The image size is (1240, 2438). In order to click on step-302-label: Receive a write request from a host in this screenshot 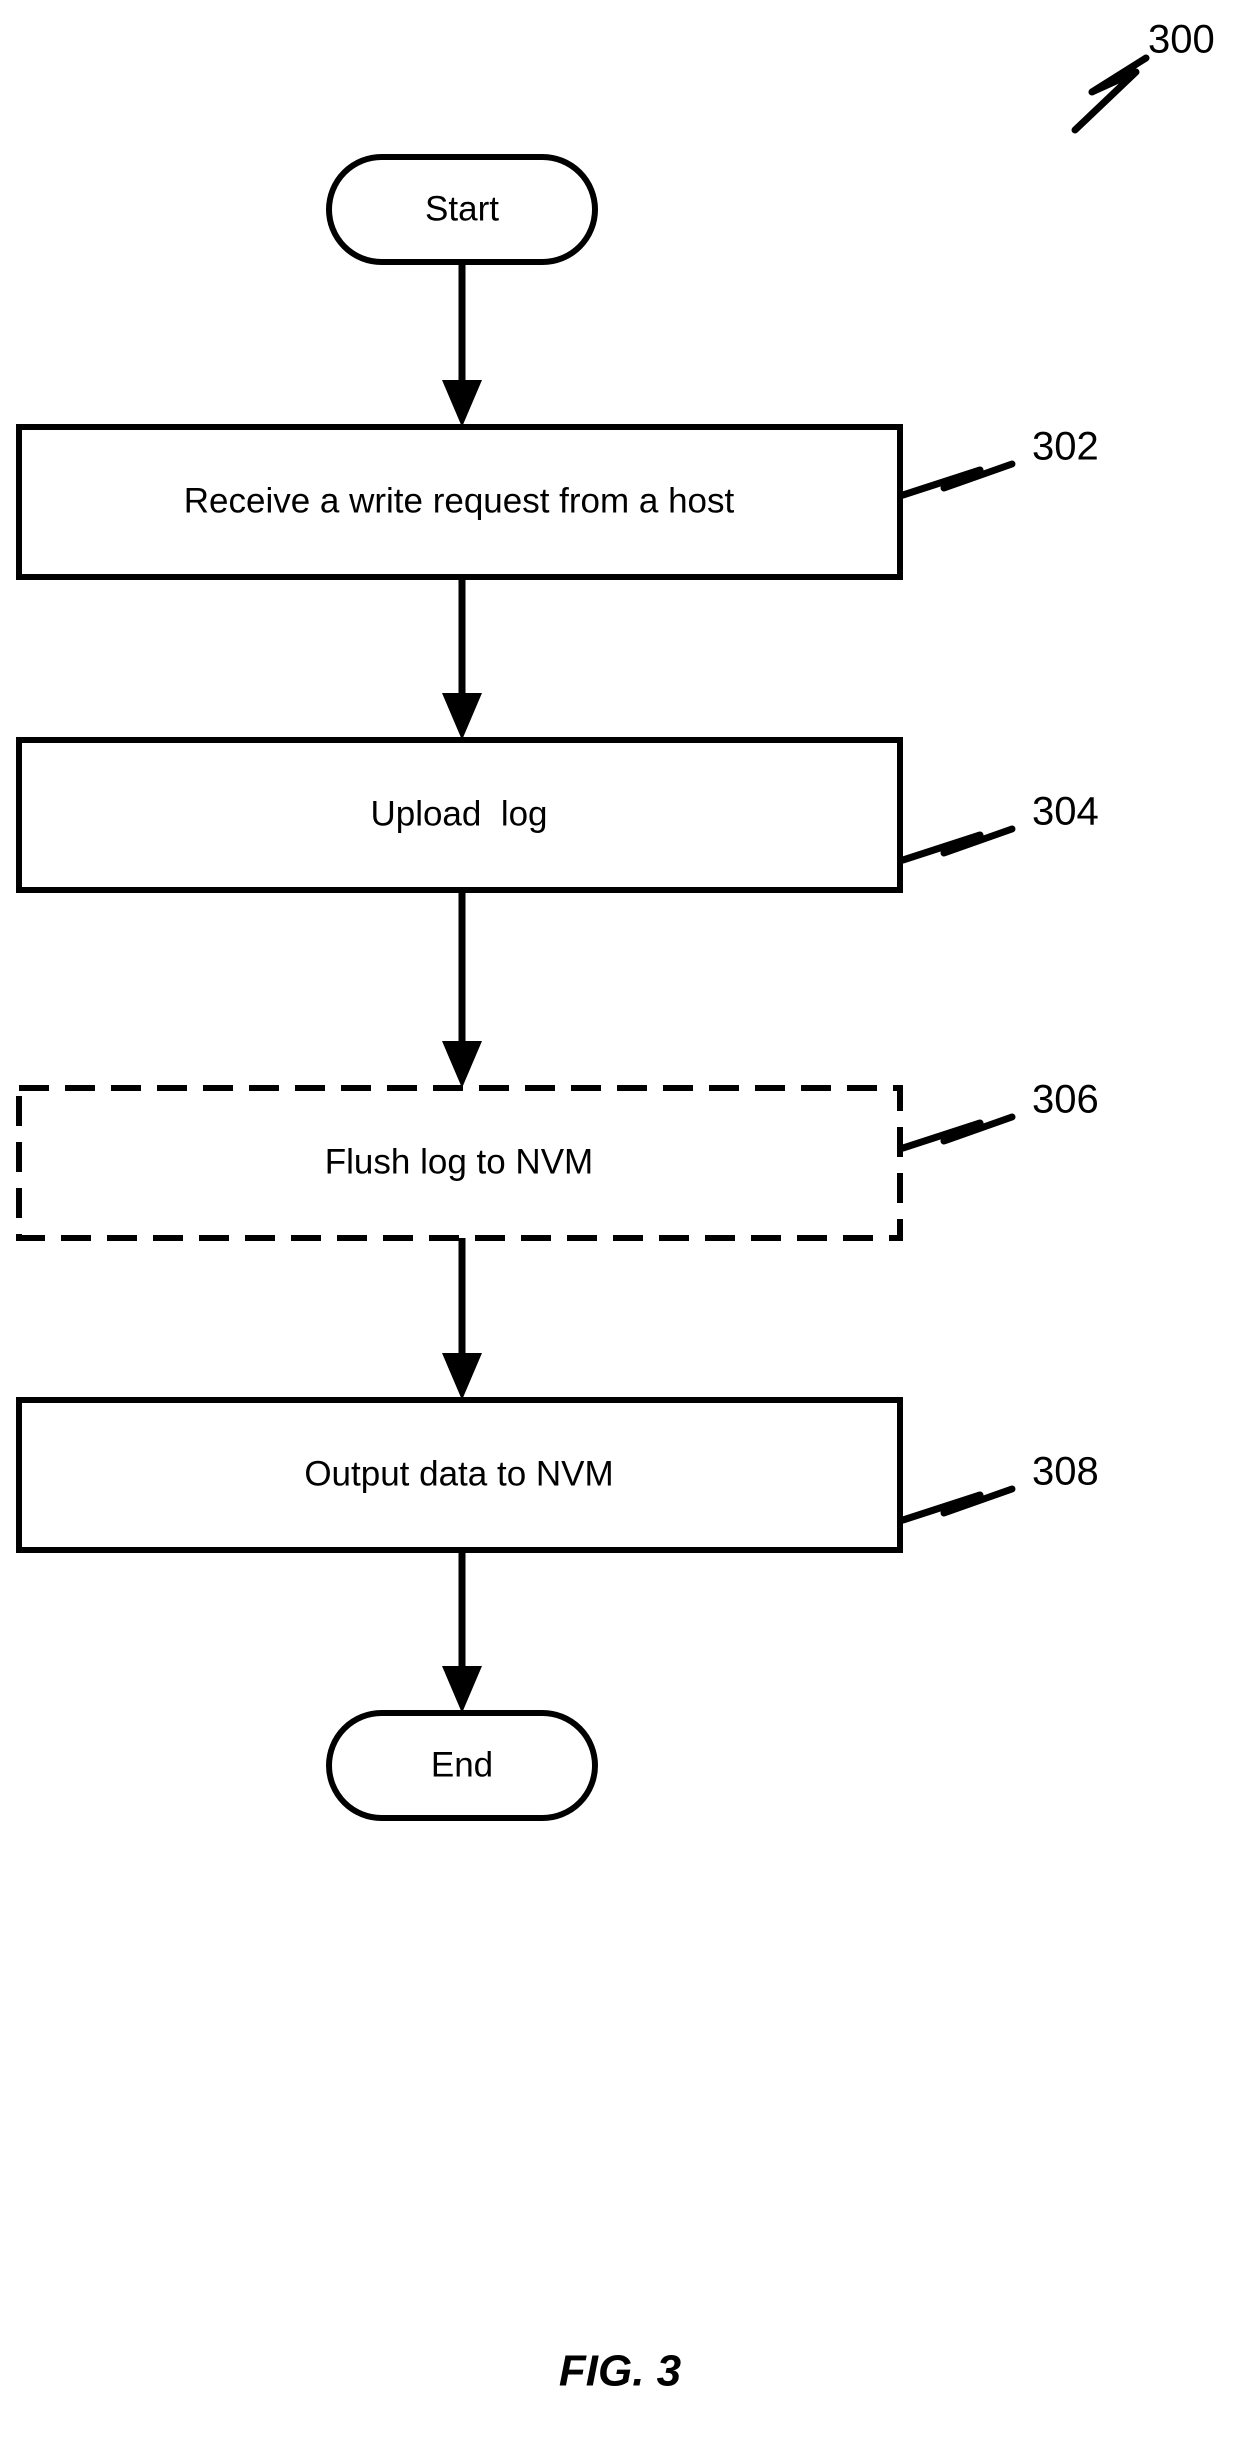, I will do `click(459, 500)`.